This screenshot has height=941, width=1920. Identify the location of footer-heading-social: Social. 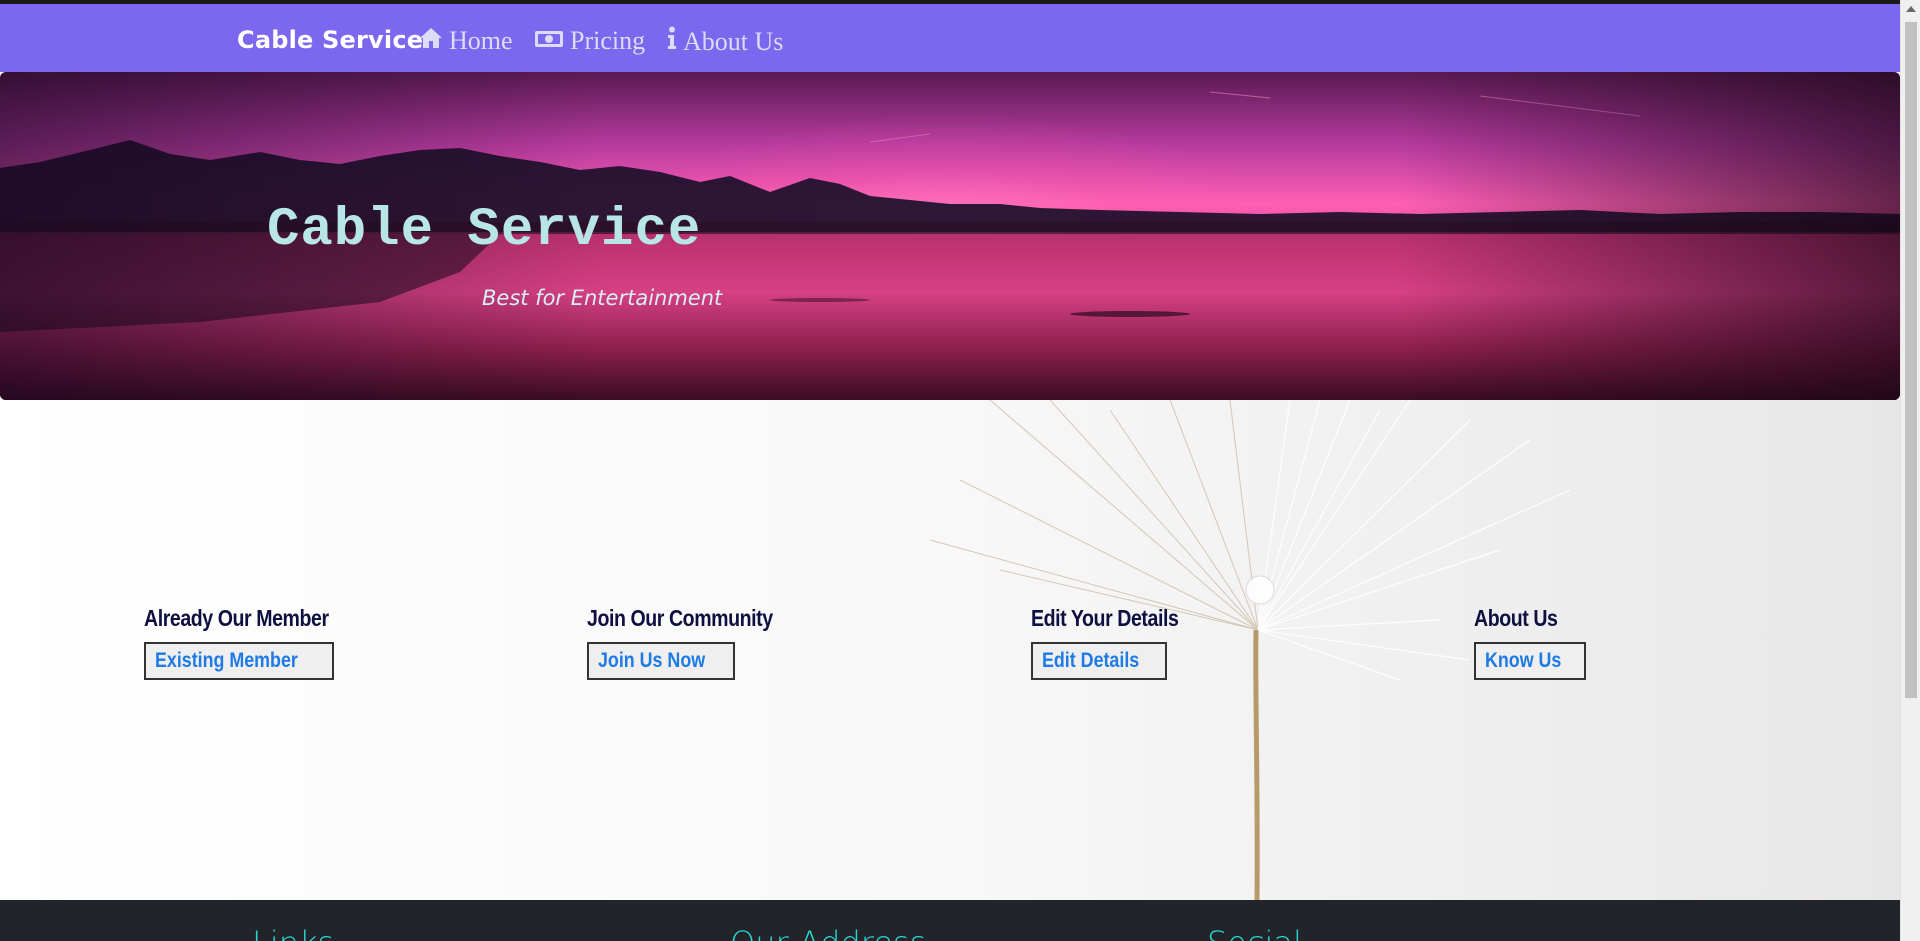
(1254, 932).